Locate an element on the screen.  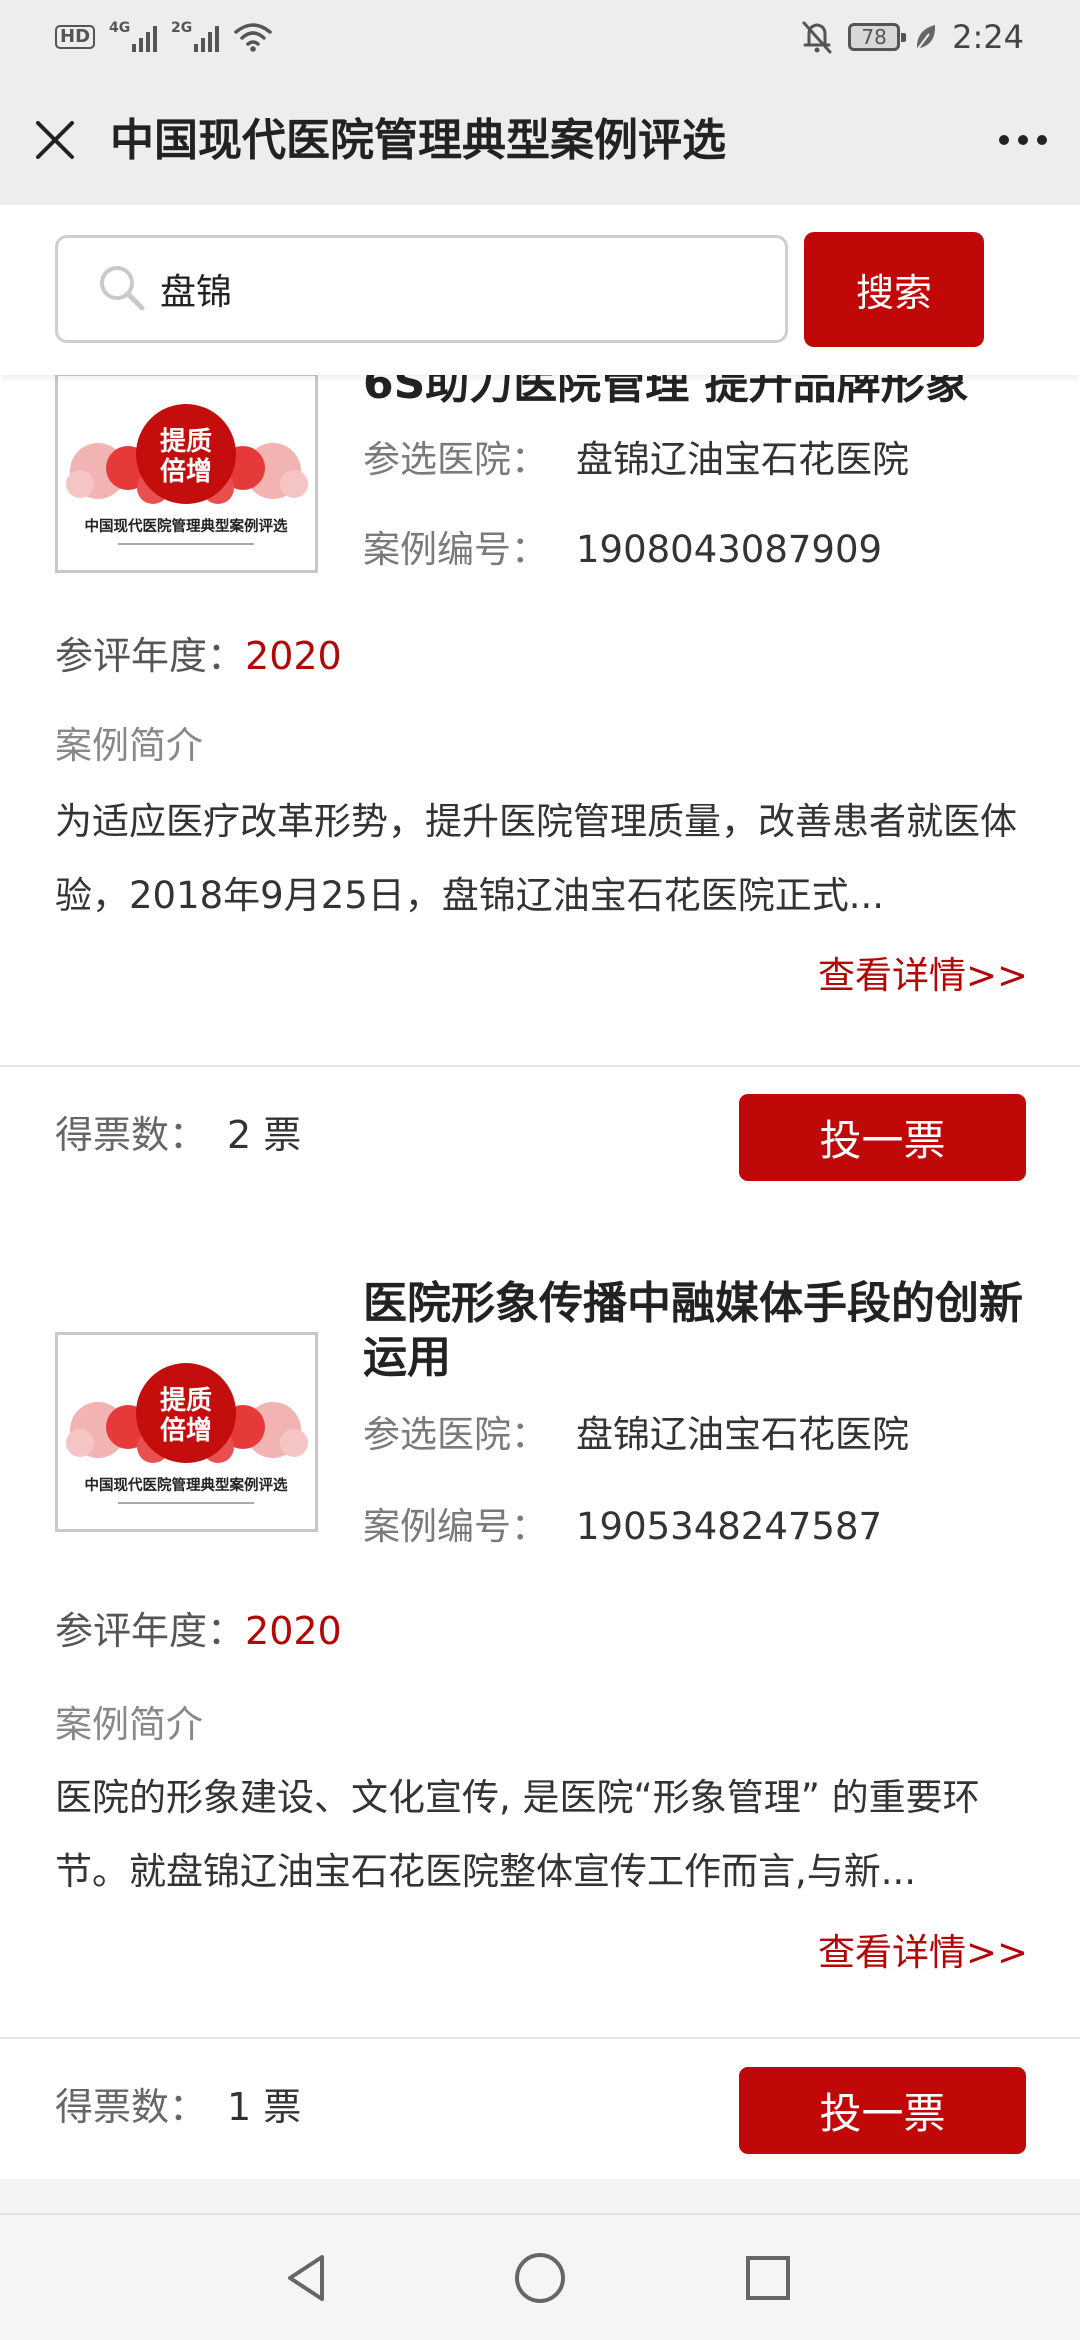
close-icon is located at coordinates (55, 140).